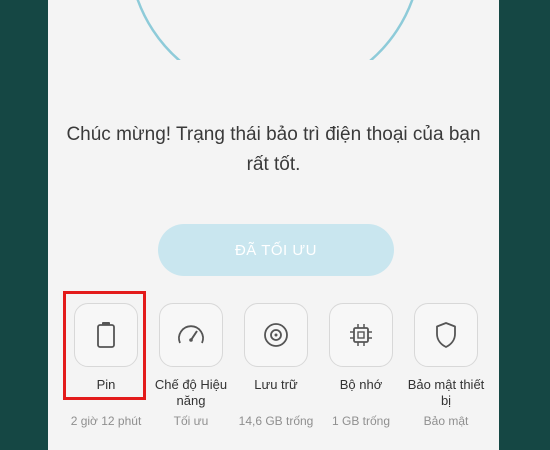  I want to click on feature-performance: Chế độ Hiệu năng Tối ưu, so click(191, 366).